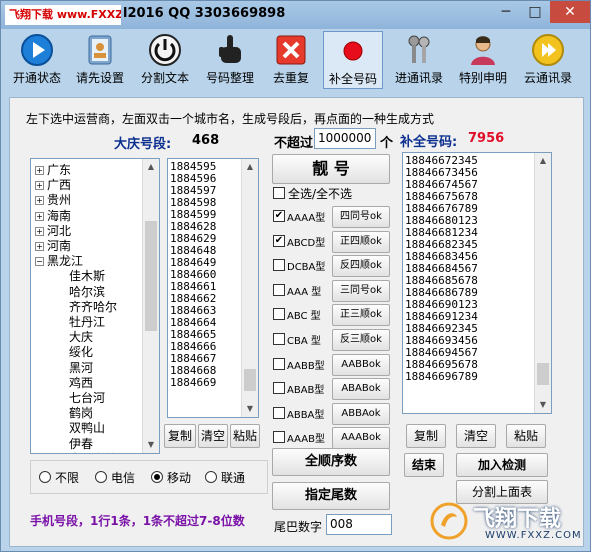  Describe the element at coordinates (429, 142) in the screenshot. I see `complete-label: 补全号码:` at that location.